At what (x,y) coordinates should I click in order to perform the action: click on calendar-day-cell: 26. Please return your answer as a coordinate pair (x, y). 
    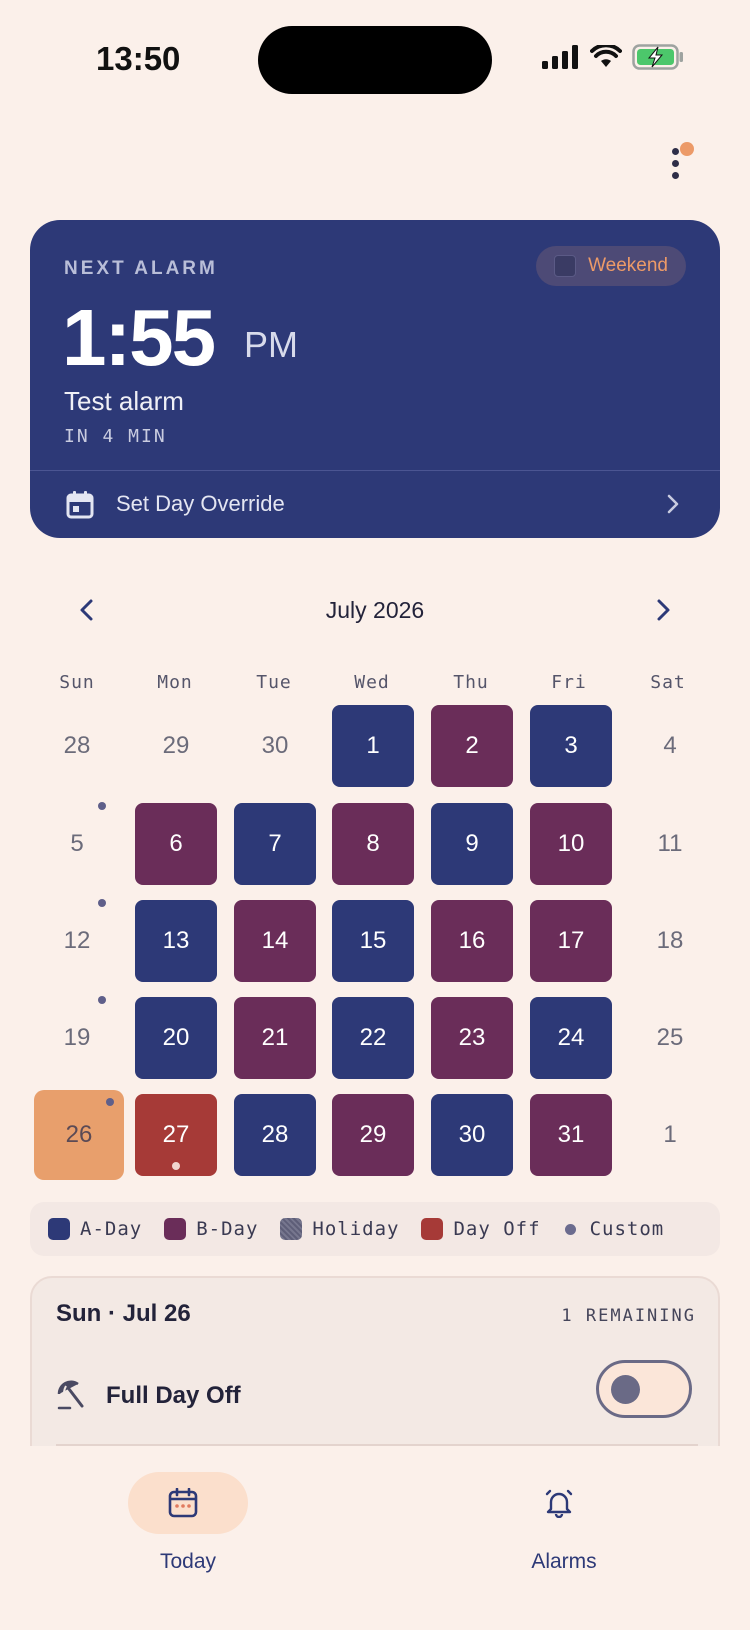
    Looking at the image, I should click on (79, 1135).